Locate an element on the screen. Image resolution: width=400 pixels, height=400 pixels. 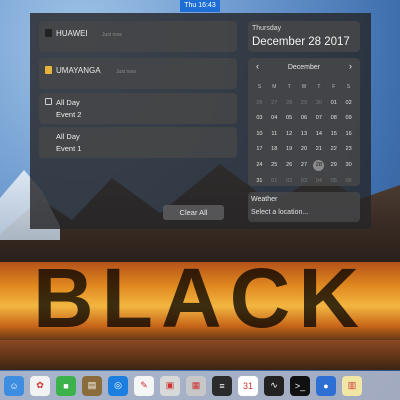
date-widget: Thursday December 28 2017 is located at coordinates (304, 36).